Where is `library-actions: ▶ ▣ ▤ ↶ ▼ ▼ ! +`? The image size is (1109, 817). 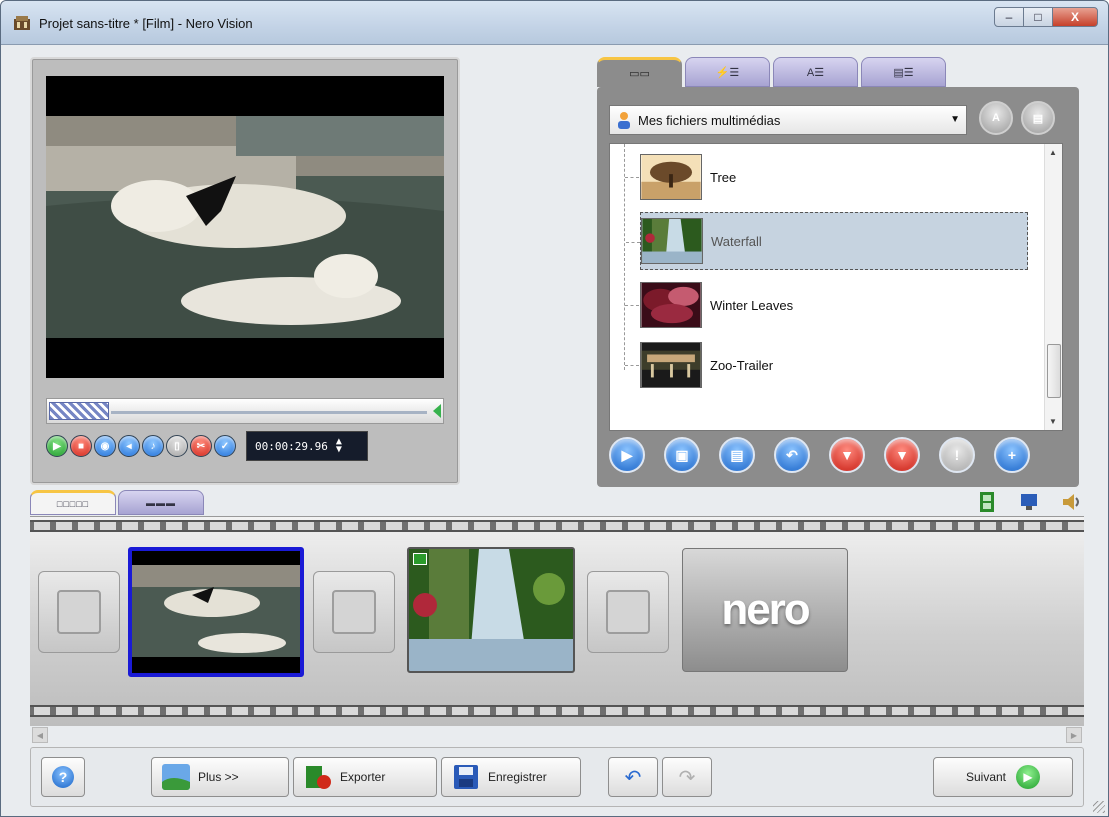 library-actions: ▶ ▣ ▤ ↶ ▼ ▼ ! + is located at coordinates (819, 455).